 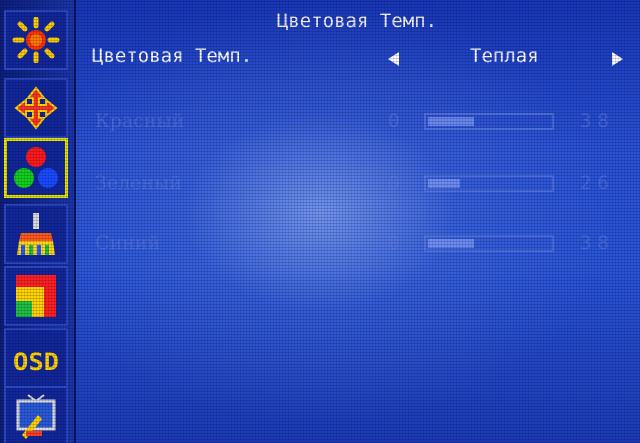 I want to click on color-dots-icon, so click(x=36, y=167).